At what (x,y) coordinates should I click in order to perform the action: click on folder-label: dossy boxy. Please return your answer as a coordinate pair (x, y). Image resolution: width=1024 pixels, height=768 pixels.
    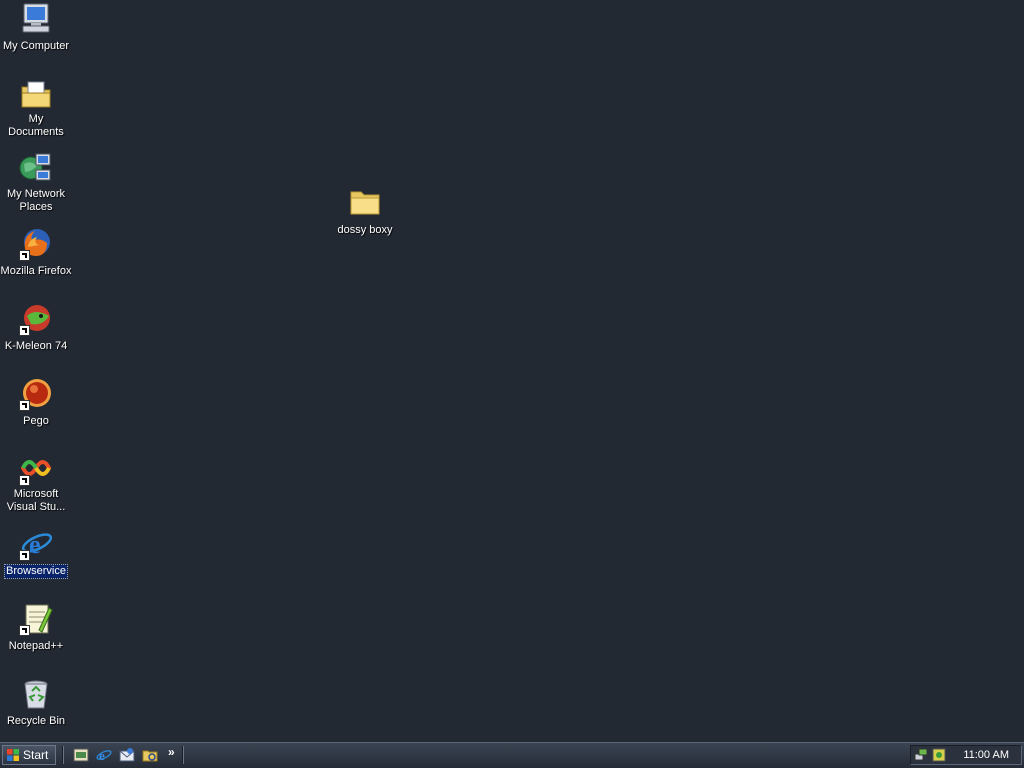
    Looking at the image, I should click on (365, 230).